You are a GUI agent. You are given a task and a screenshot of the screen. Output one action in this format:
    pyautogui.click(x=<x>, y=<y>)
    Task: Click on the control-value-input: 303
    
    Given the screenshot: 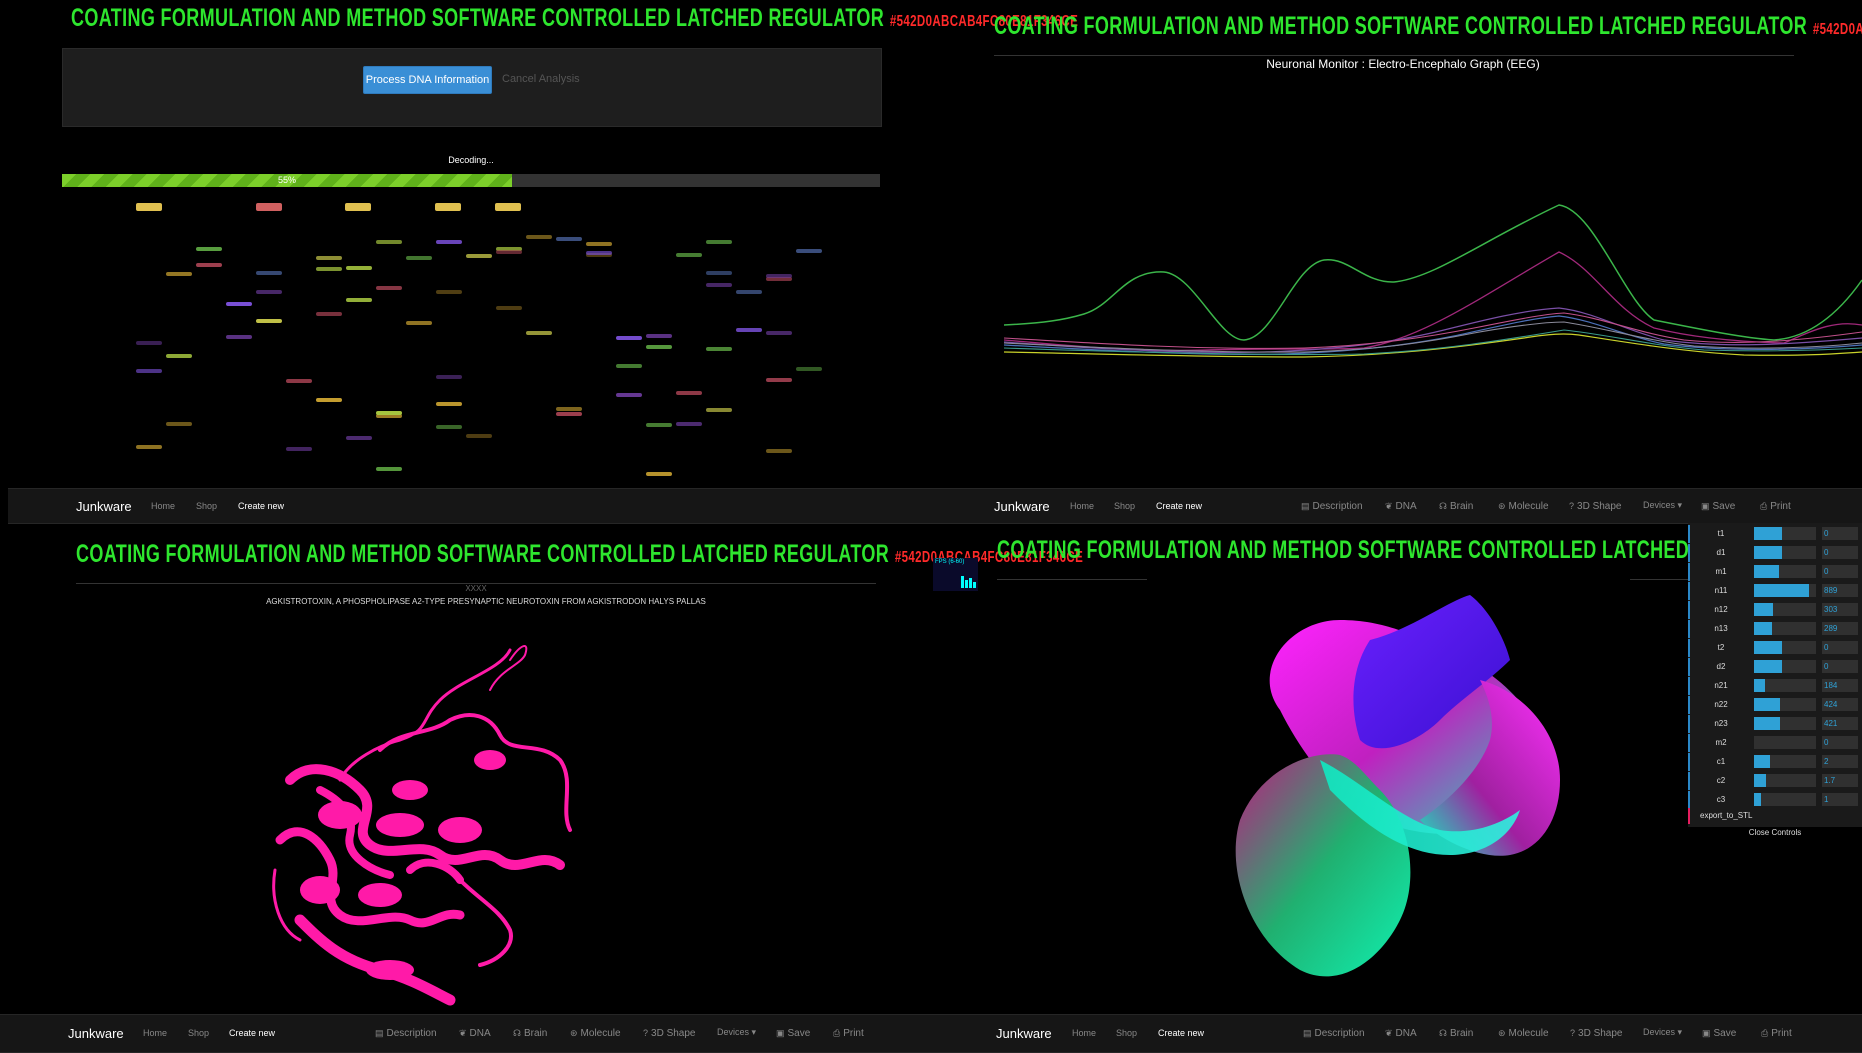 What is the action you would take?
    pyautogui.click(x=1840, y=609)
    